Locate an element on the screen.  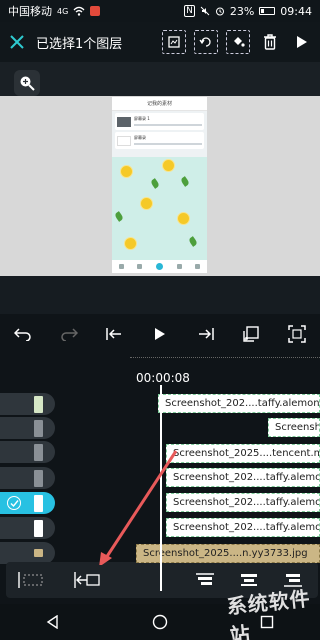
undo-button is located at coordinates (23, 334).